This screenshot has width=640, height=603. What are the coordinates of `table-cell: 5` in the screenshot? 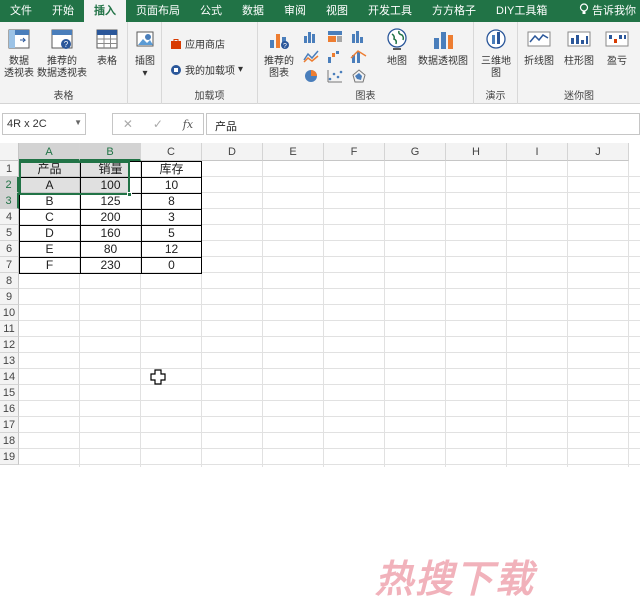 It's located at (171, 233).